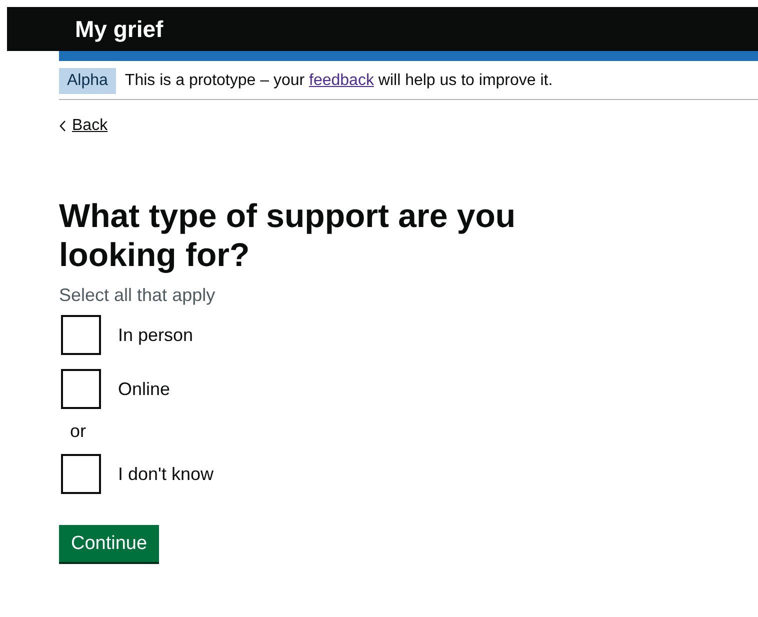 This screenshot has height=617, width=758. I want to click on banner-text: This is a prototype – your feedback will help us to improve it., so click(338, 81).